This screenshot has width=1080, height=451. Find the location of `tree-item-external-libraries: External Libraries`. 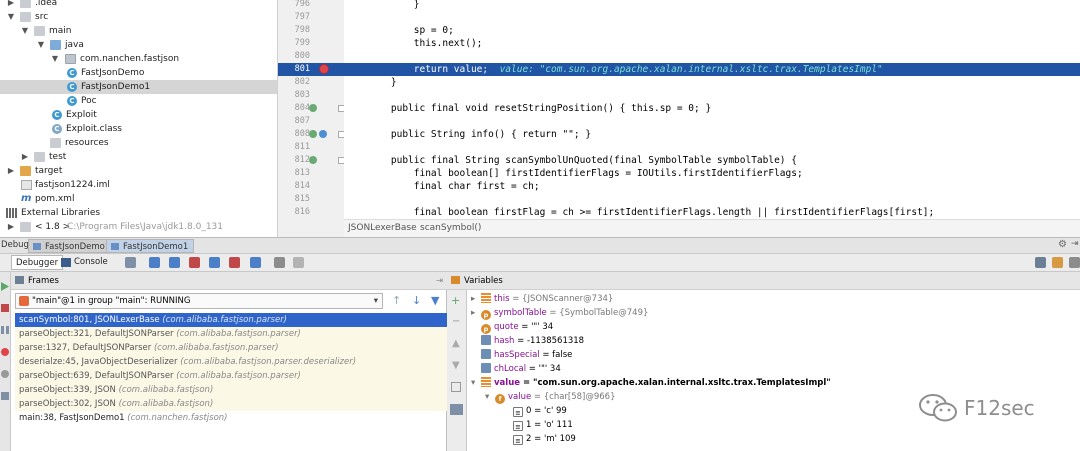

tree-item-external-libraries: External Libraries is located at coordinates (138, 213).